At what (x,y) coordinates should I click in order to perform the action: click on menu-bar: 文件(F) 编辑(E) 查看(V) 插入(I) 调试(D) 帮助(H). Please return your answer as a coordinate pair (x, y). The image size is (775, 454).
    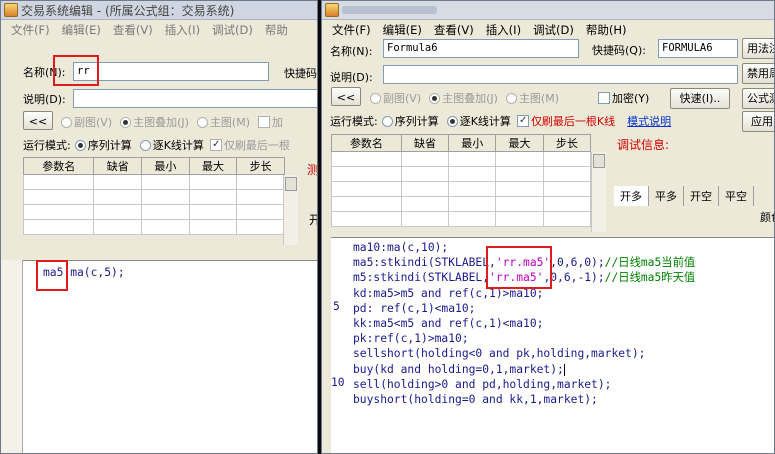
    Looking at the image, I should click on (548, 30).